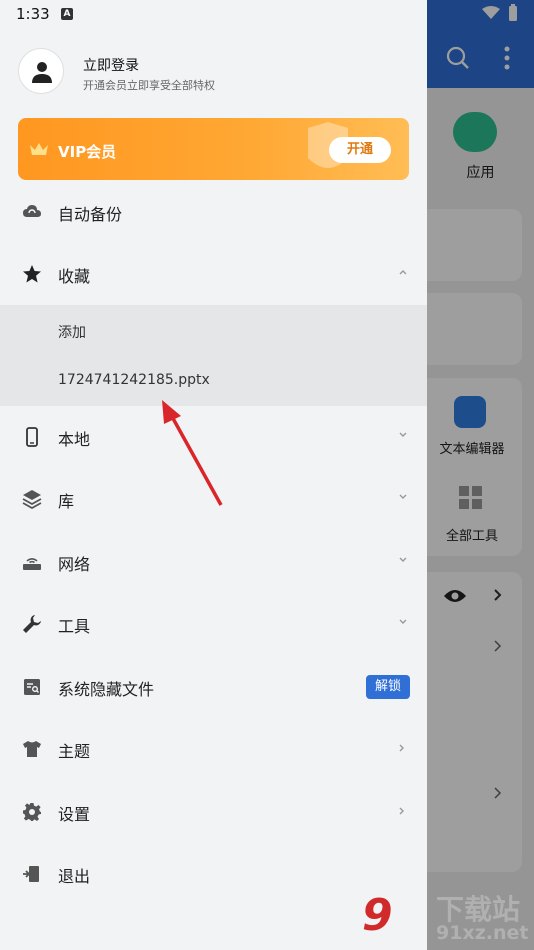  I want to click on favorites-add: 添加, so click(72, 332).